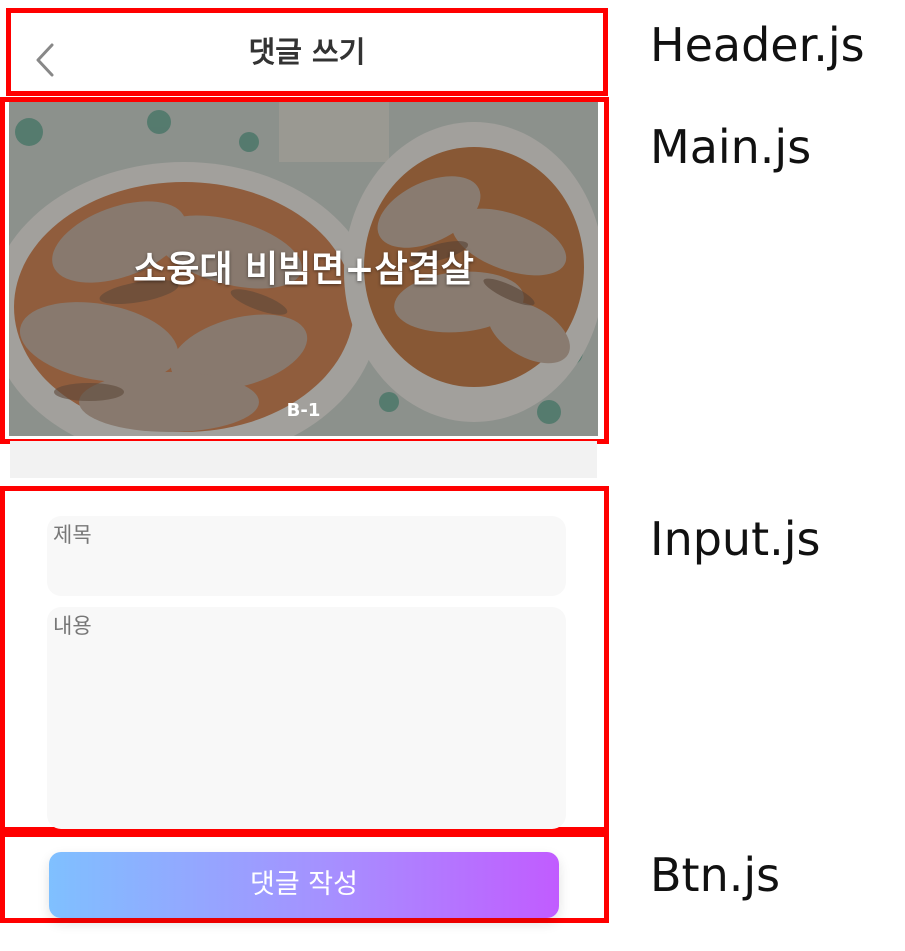  What do you see at coordinates (731, 147) in the screenshot?
I see `main-file-label: Main.js` at bounding box center [731, 147].